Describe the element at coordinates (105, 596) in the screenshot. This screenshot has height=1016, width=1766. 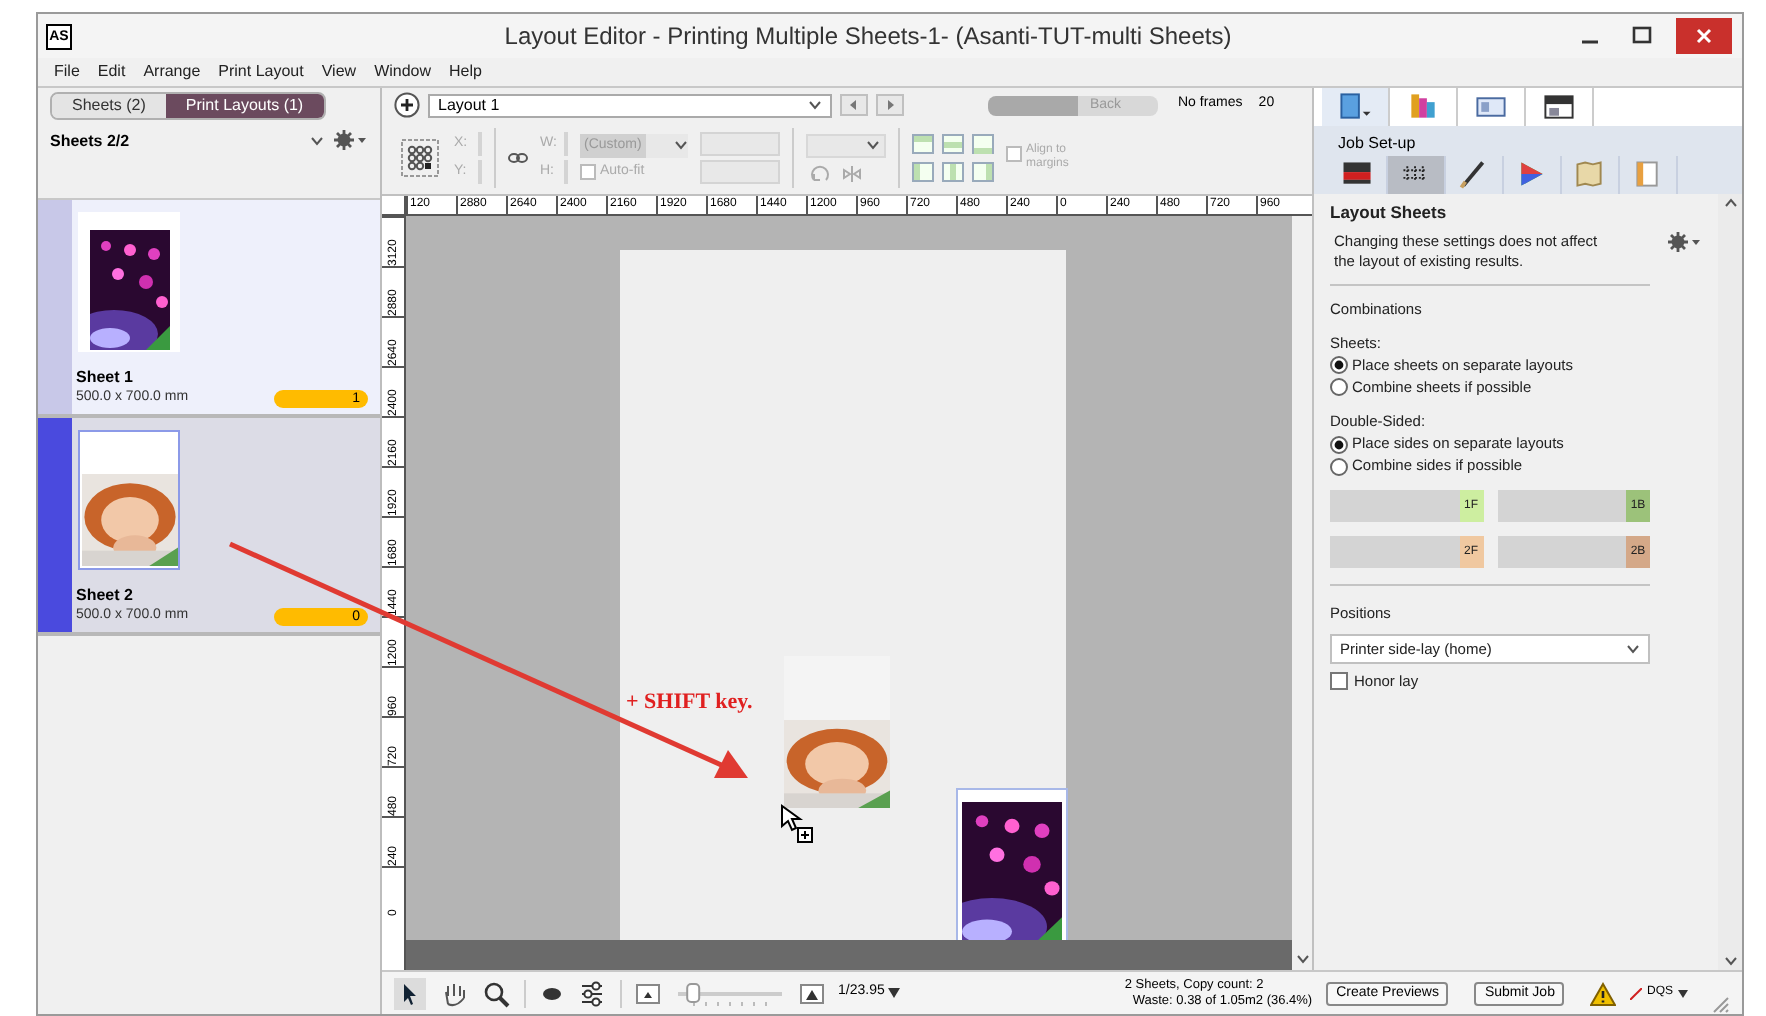
I see `sheet-name: Sheet 2` at that location.